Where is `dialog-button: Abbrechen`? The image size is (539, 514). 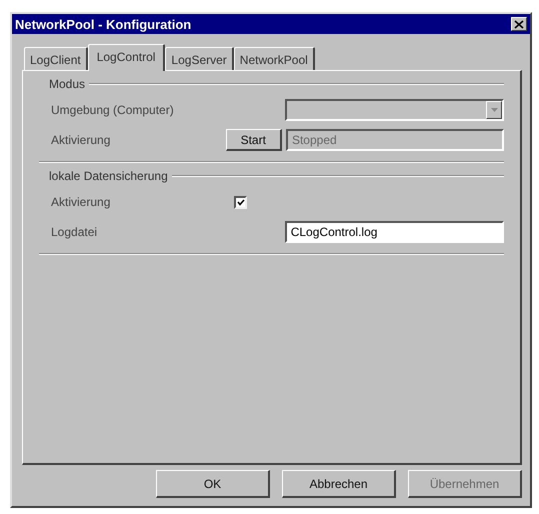
dialog-button: Abbrechen is located at coordinates (339, 484).